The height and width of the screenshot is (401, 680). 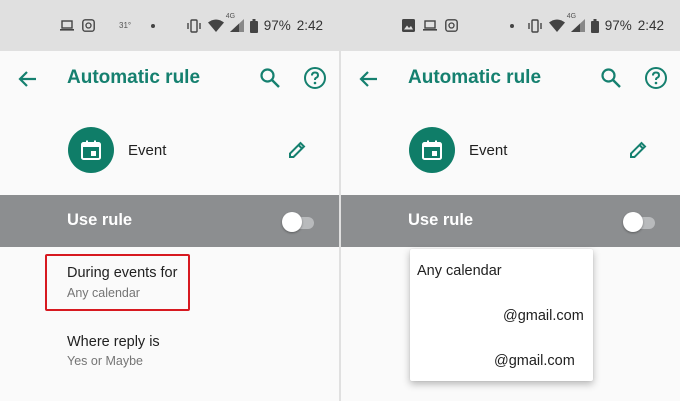 I want to click on calendar-dropdown-menu: Any calendar @gmail.com @gmail.com, so click(x=501, y=315).